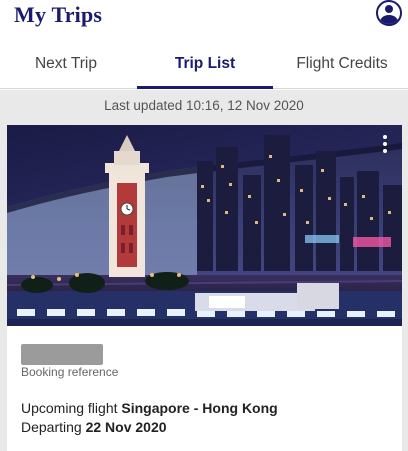 This screenshot has width=408, height=451. What do you see at coordinates (199, 408) in the screenshot?
I see `flight-route: Singapore - Hong Kong` at bounding box center [199, 408].